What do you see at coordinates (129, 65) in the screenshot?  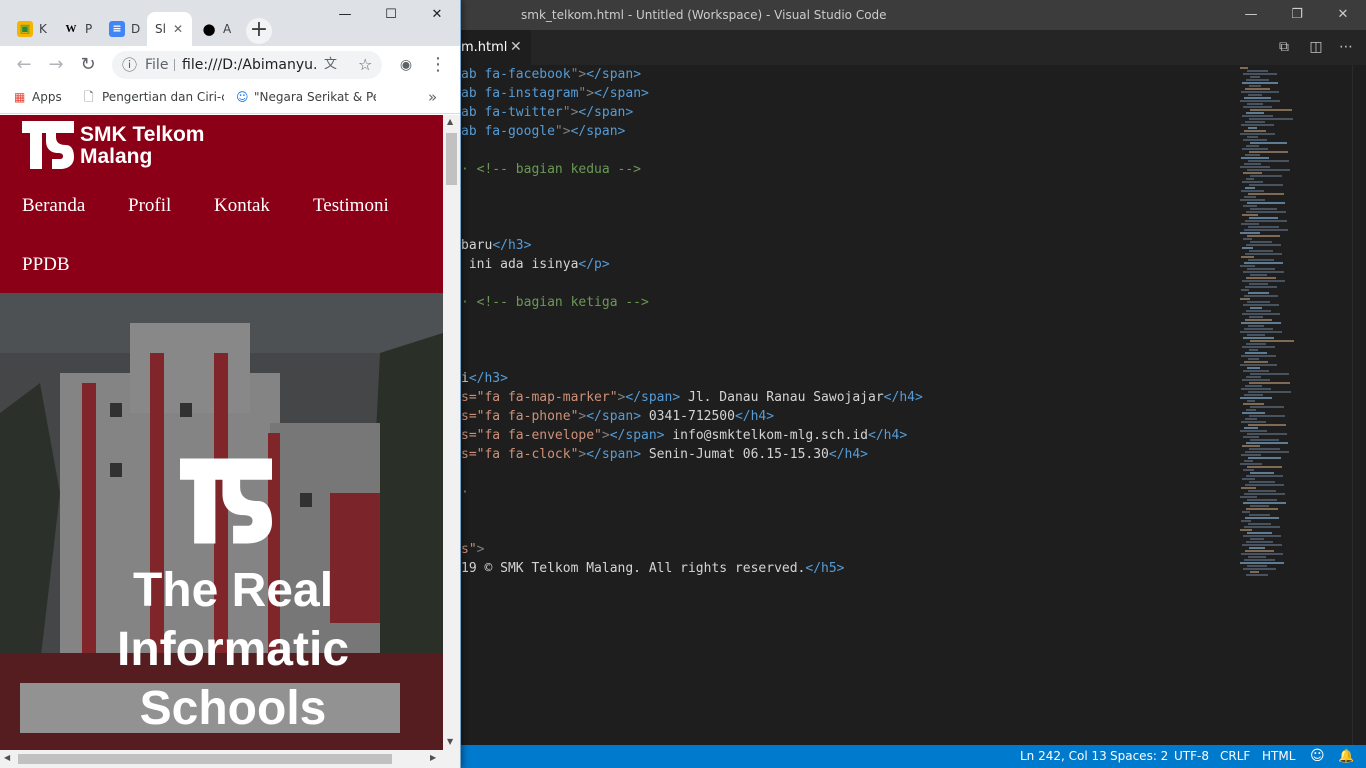 I see `info-icon: ⓘ` at bounding box center [129, 65].